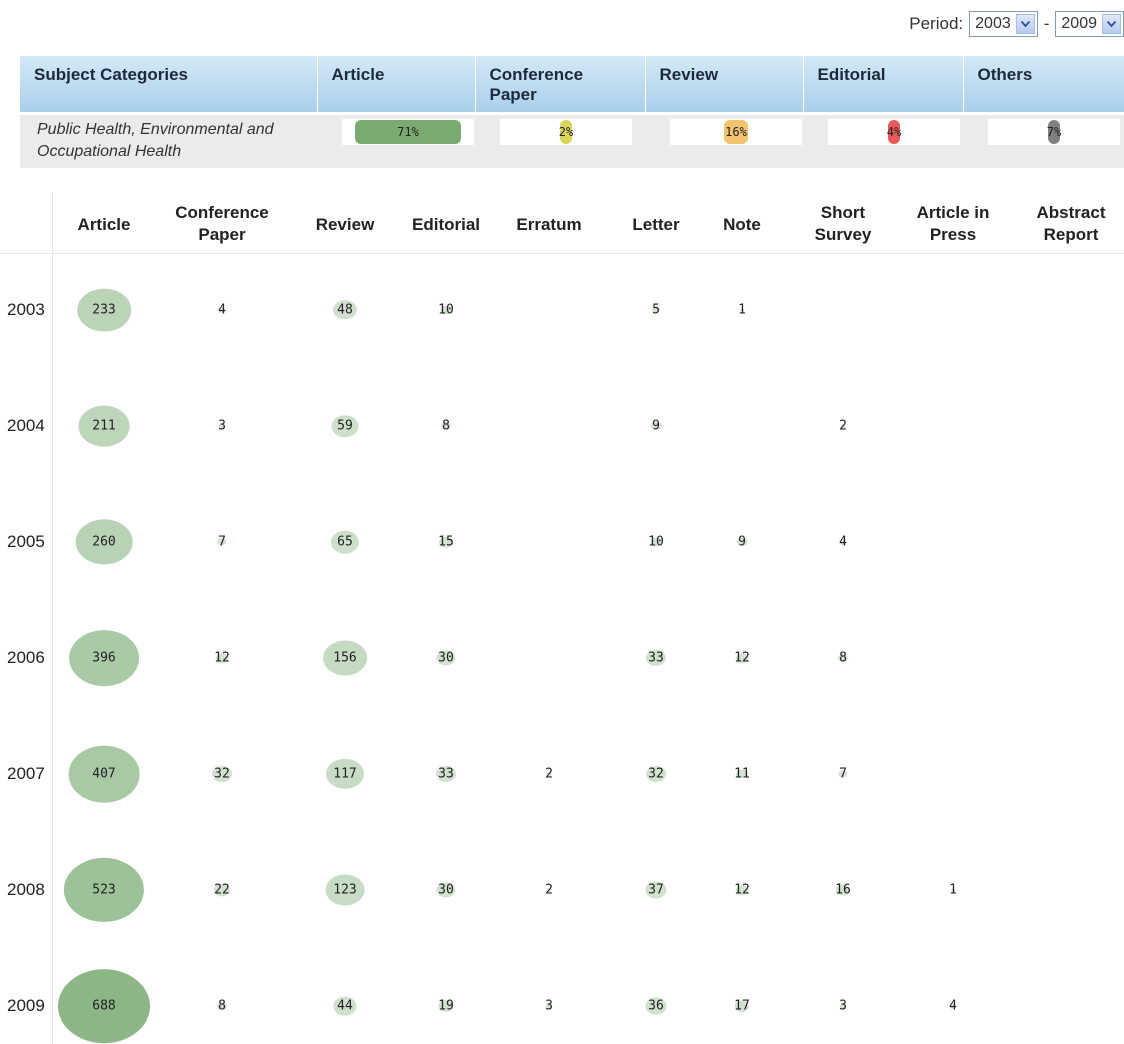  I want to click on value-label: 17, so click(742, 1006).